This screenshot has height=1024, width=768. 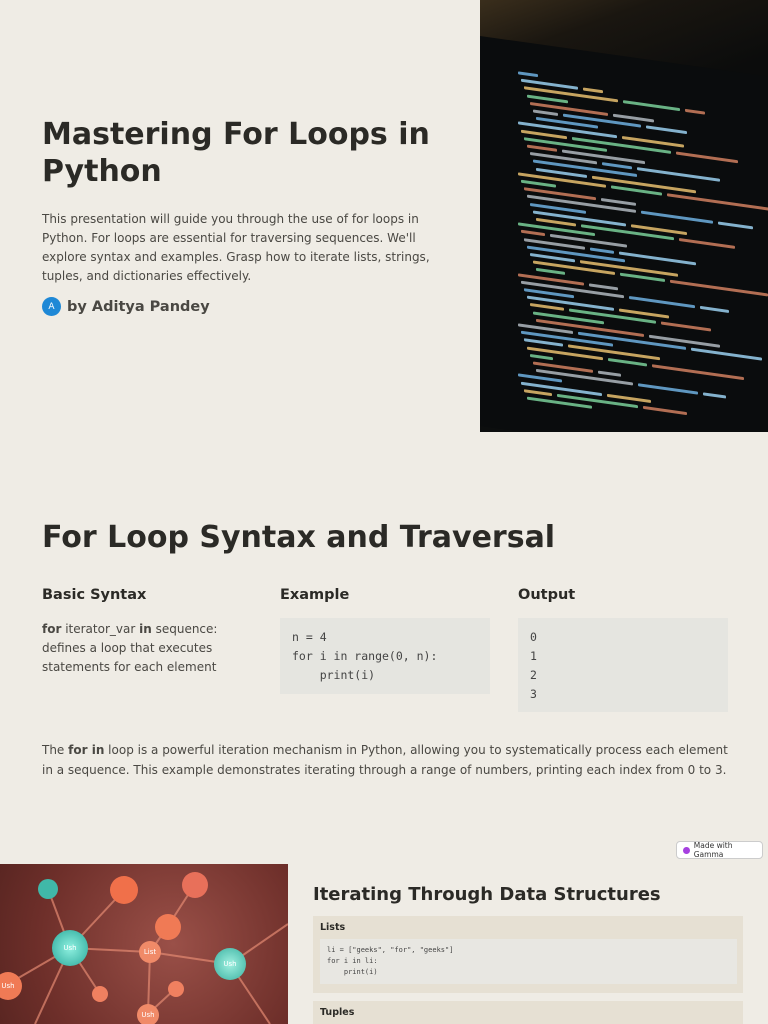 What do you see at coordinates (623, 665) in the screenshot?
I see `output-code-block: 0 1 2 3` at bounding box center [623, 665].